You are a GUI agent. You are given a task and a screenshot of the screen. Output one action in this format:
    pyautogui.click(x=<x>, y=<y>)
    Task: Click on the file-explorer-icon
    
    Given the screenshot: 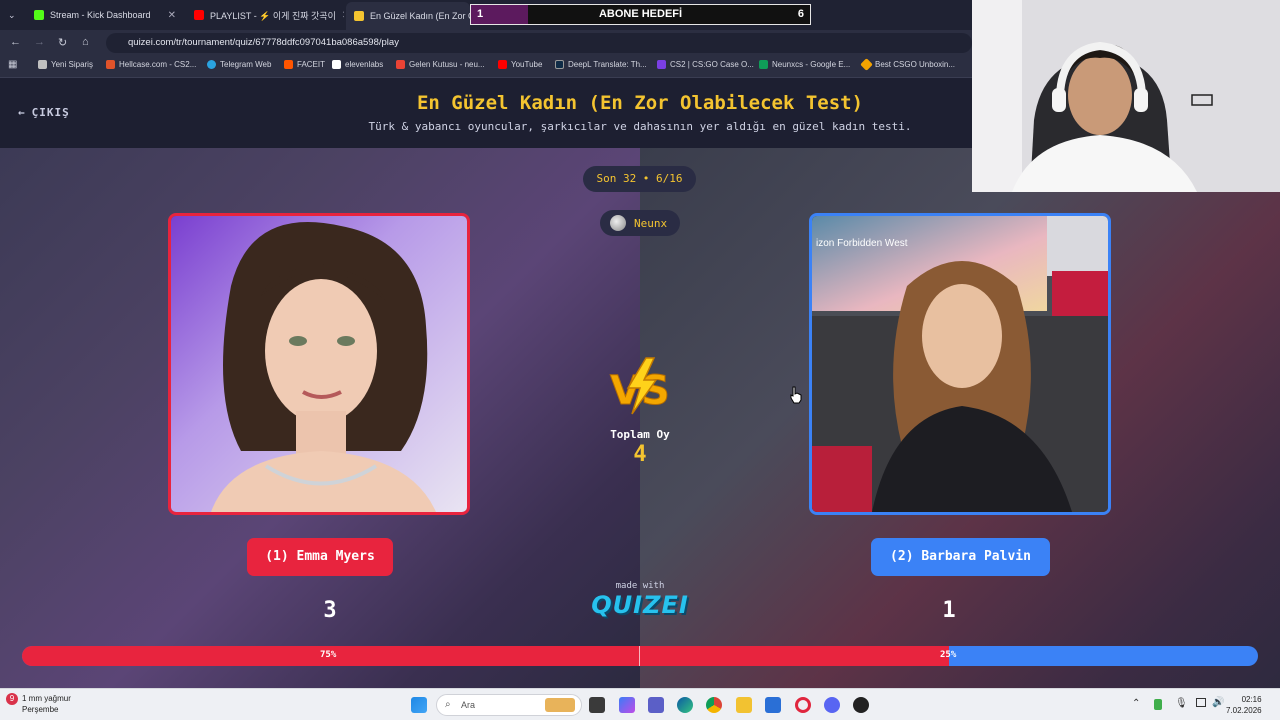 What is the action you would take?
    pyautogui.click(x=744, y=705)
    